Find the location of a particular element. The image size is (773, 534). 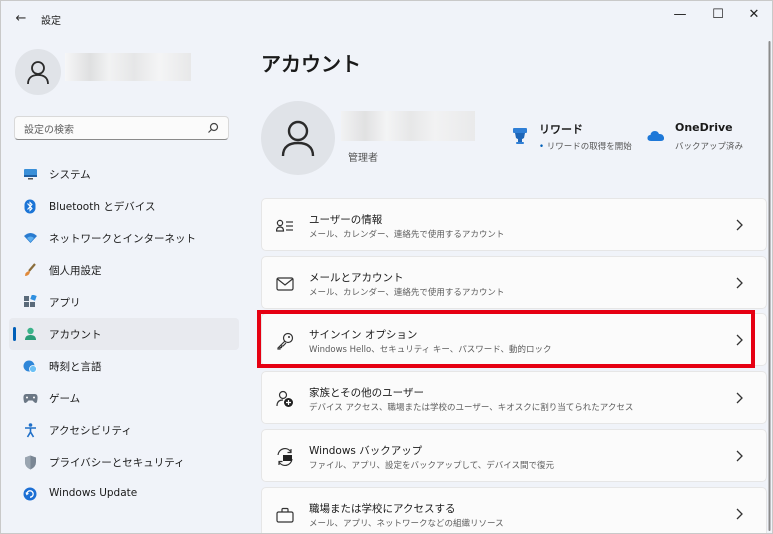

sidebar-item-label: アプリ is located at coordinates (65, 303).